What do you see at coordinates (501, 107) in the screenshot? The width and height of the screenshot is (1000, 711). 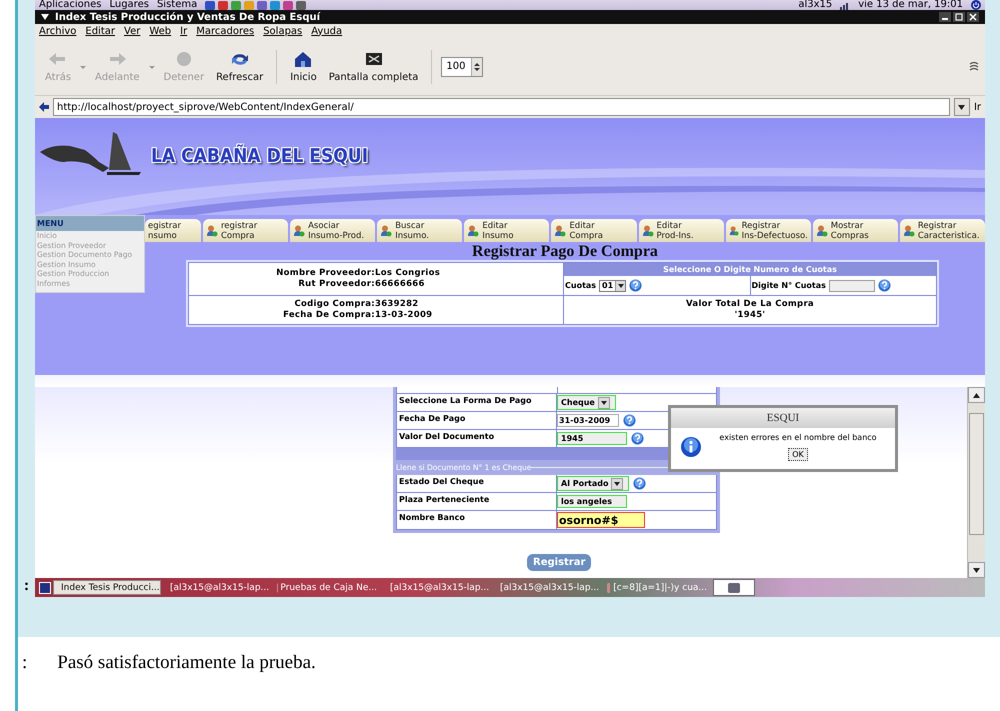 I see `url-field: http://localhost/proyect_siprove/WebContent/IndexGeneral/` at bounding box center [501, 107].